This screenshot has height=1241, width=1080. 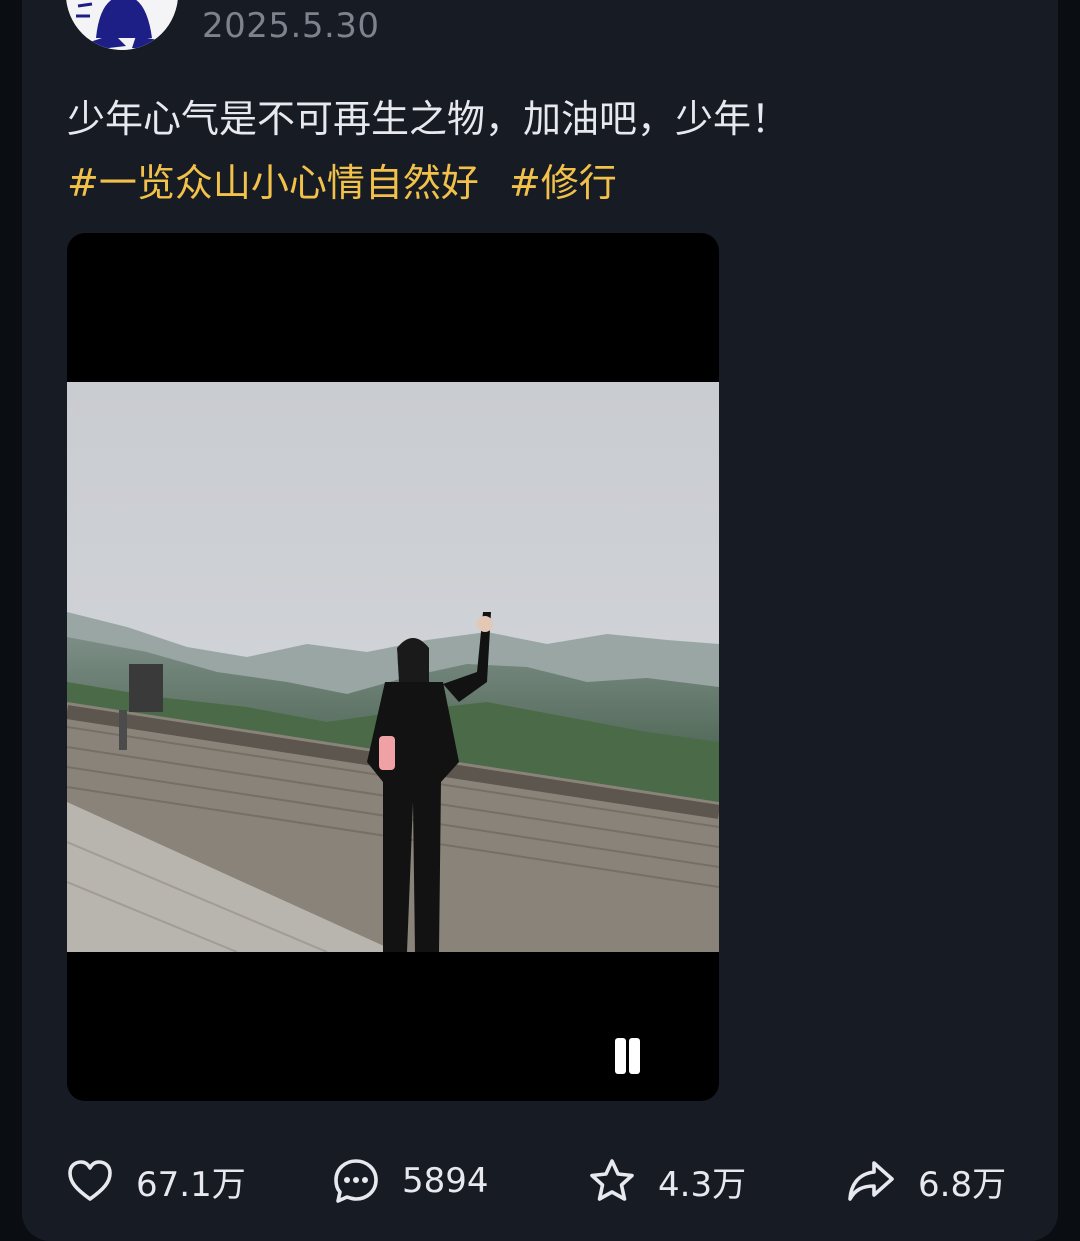 What do you see at coordinates (702, 1184) in the screenshot?
I see `favorite-count: 4.3万` at bounding box center [702, 1184].